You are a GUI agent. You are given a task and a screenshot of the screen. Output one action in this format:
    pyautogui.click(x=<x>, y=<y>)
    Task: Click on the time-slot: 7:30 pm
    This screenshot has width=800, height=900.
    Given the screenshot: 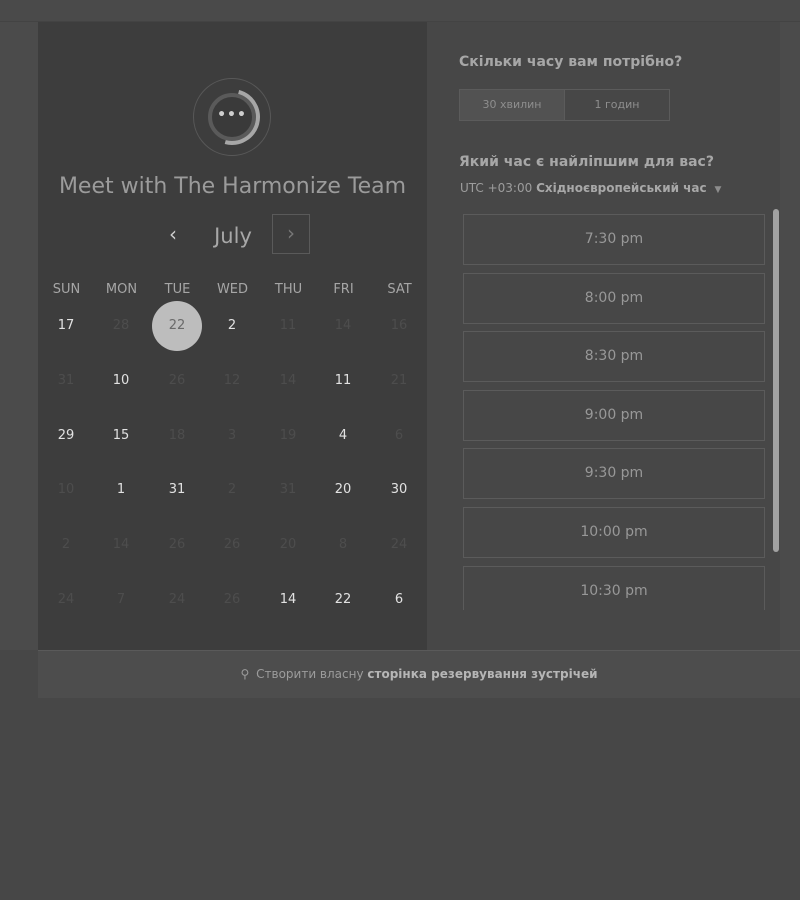 What is the action you would take?
    pyautogui.click(x=614, y=239)
    